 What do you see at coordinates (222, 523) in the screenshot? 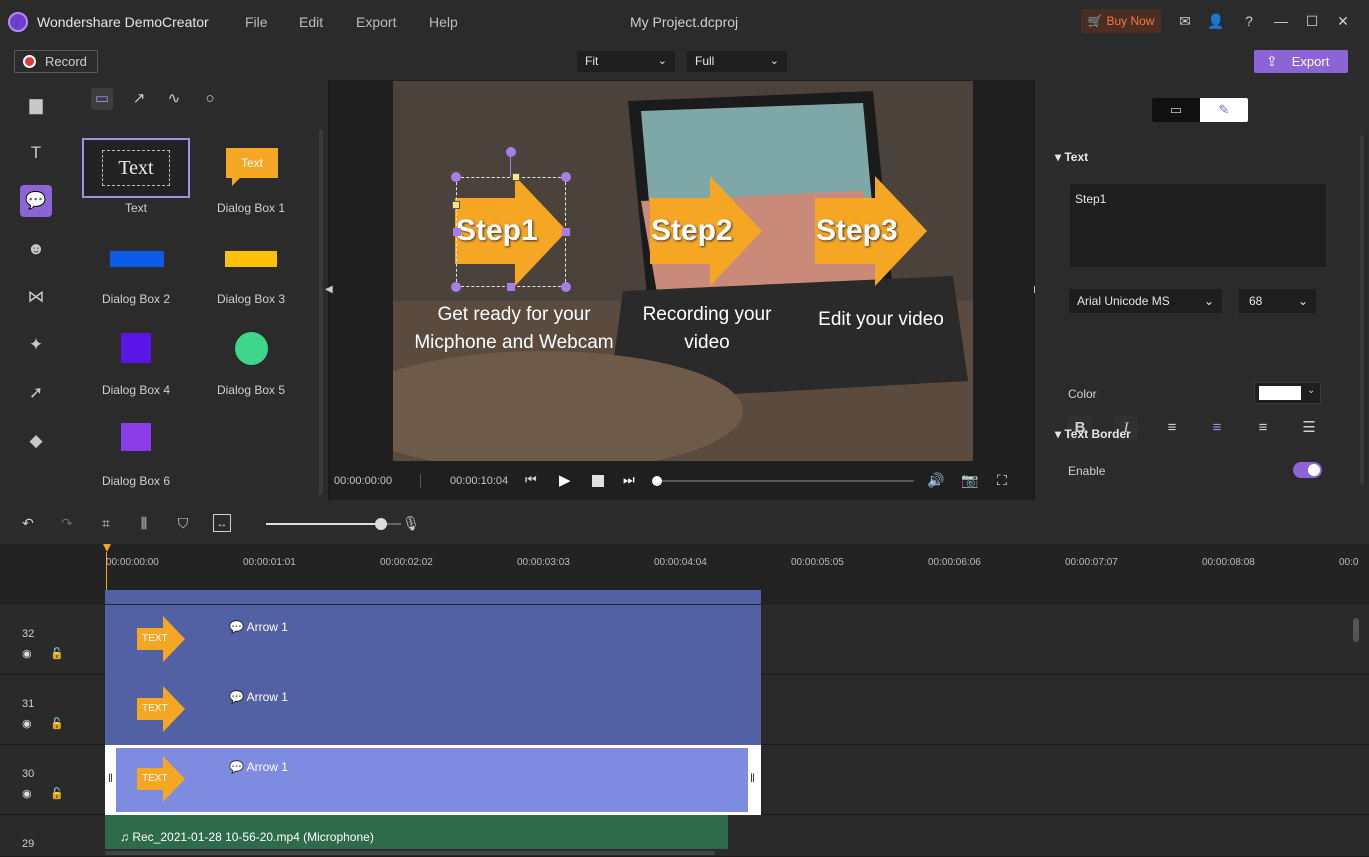
I see `fit-timeline-icon: ↔` at bounding box center [222, 523].